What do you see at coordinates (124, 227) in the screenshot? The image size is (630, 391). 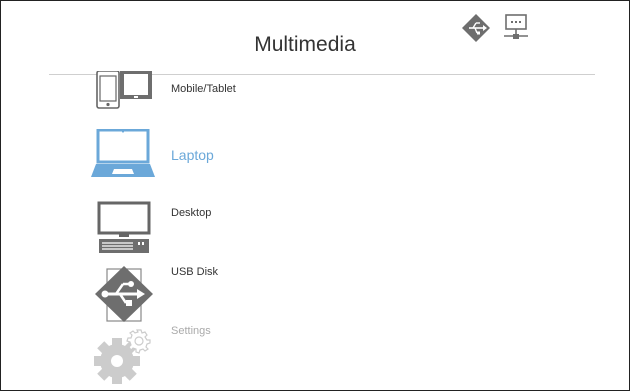 I see `desktop-icon` at bounding box center [124, 227].